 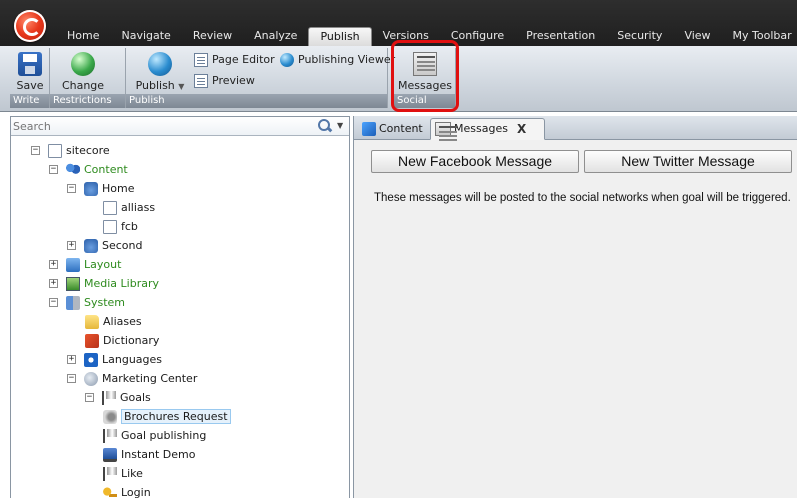 What do you see at coordinates (30, 26) in the screenshot?
I see `sitecore-logo-icon` at bounding box center [30, 26].